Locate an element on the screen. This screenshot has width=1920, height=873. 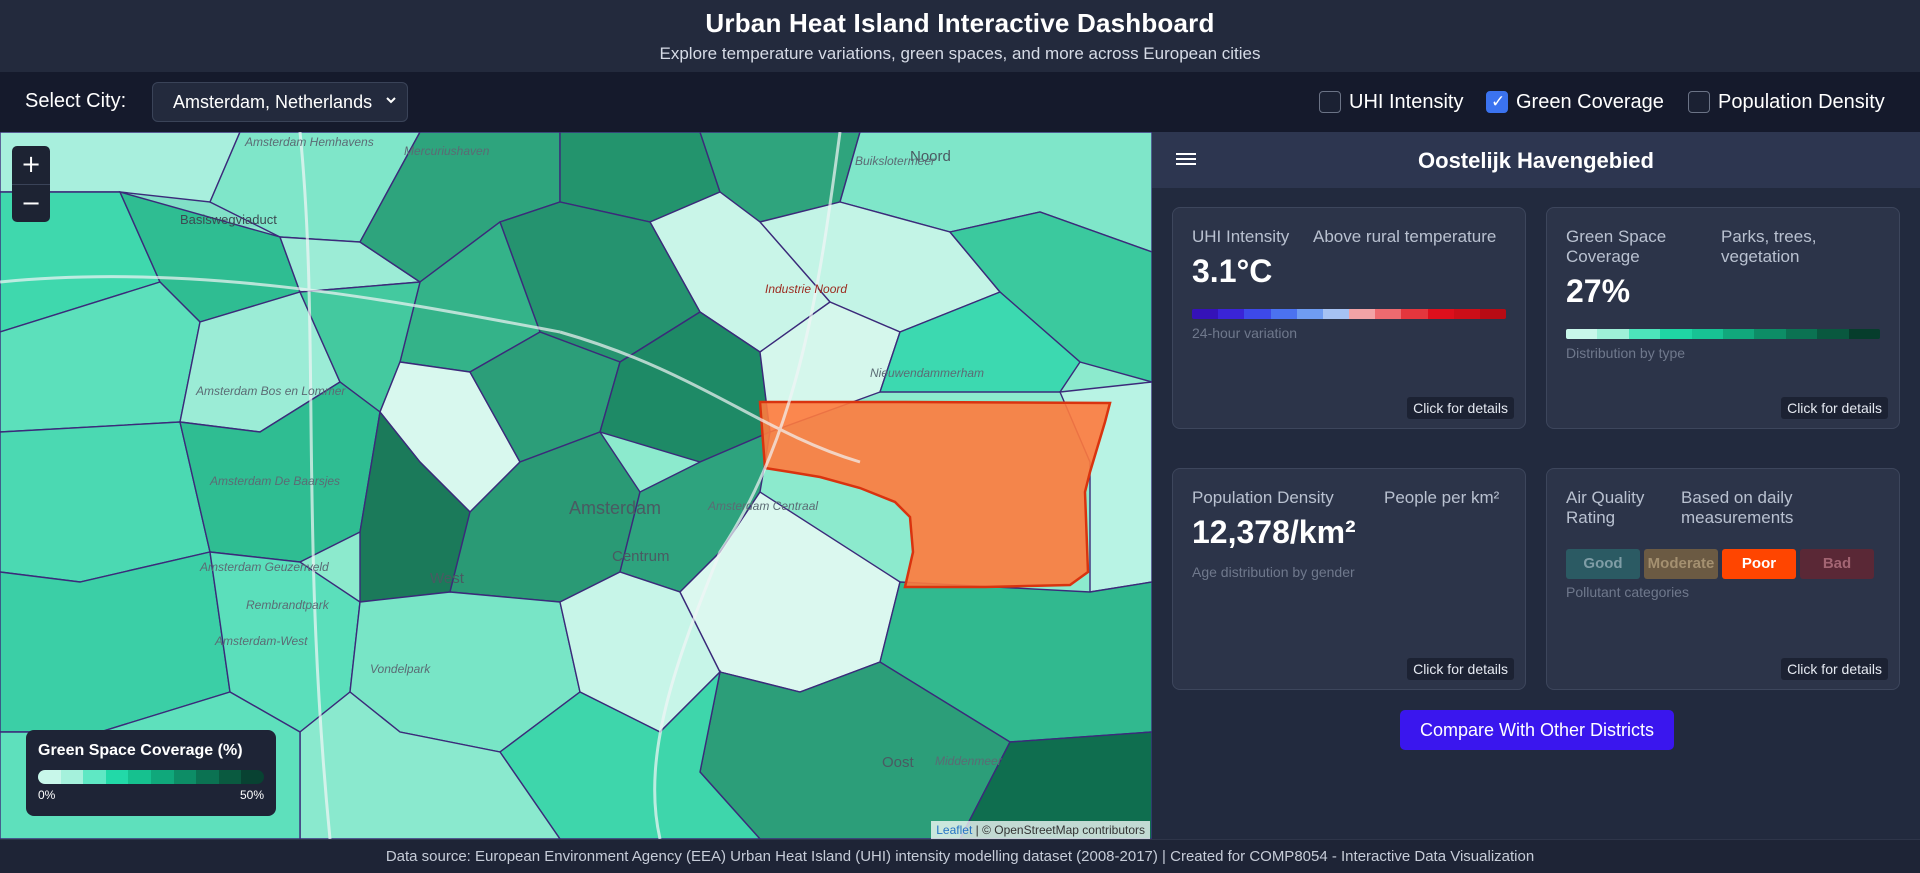
green-distribution-bar is located at coordinates (1723, 334).